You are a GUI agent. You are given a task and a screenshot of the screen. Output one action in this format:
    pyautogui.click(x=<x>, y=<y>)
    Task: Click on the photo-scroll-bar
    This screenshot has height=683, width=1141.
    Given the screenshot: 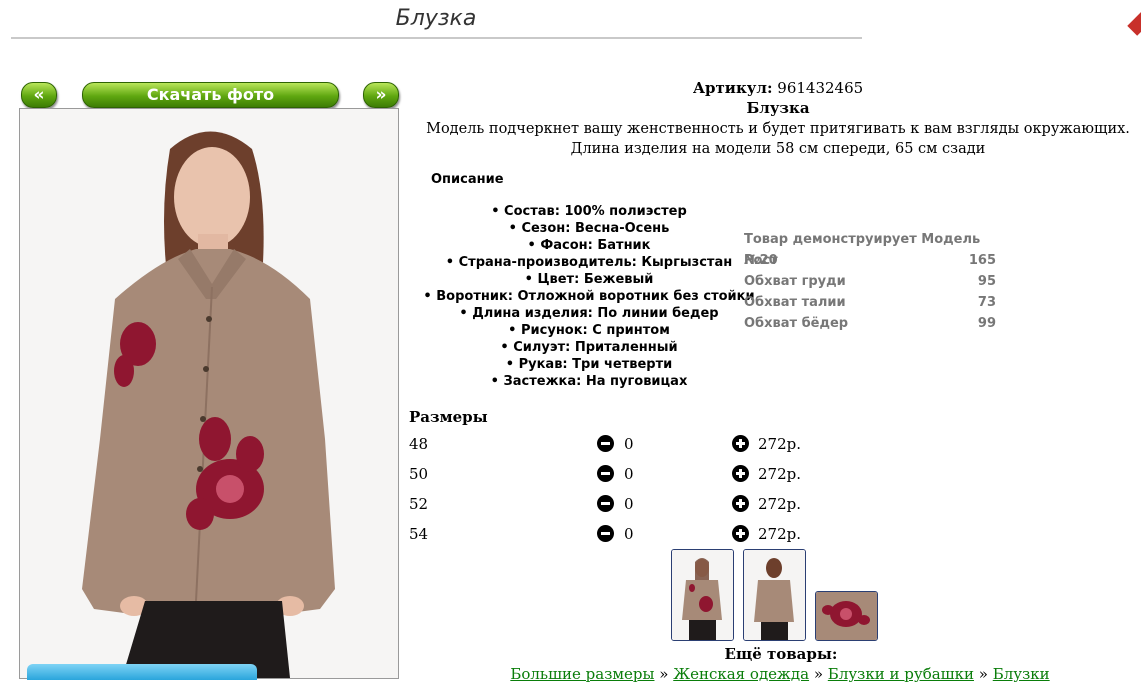 What is the action you would take?
    pyautogui.click(x=142, y=672)
    